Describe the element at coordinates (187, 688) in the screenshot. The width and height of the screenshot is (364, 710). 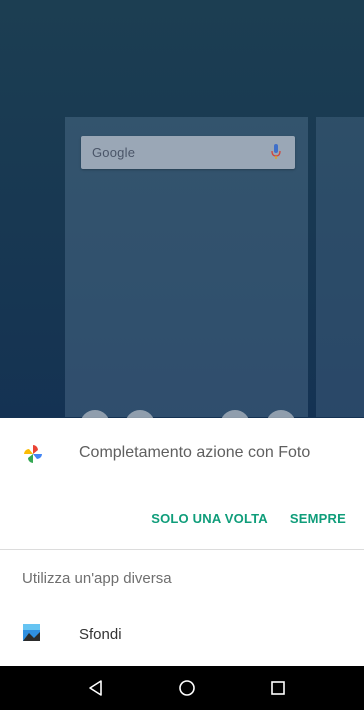
I see `home-circle-icon` at that location.